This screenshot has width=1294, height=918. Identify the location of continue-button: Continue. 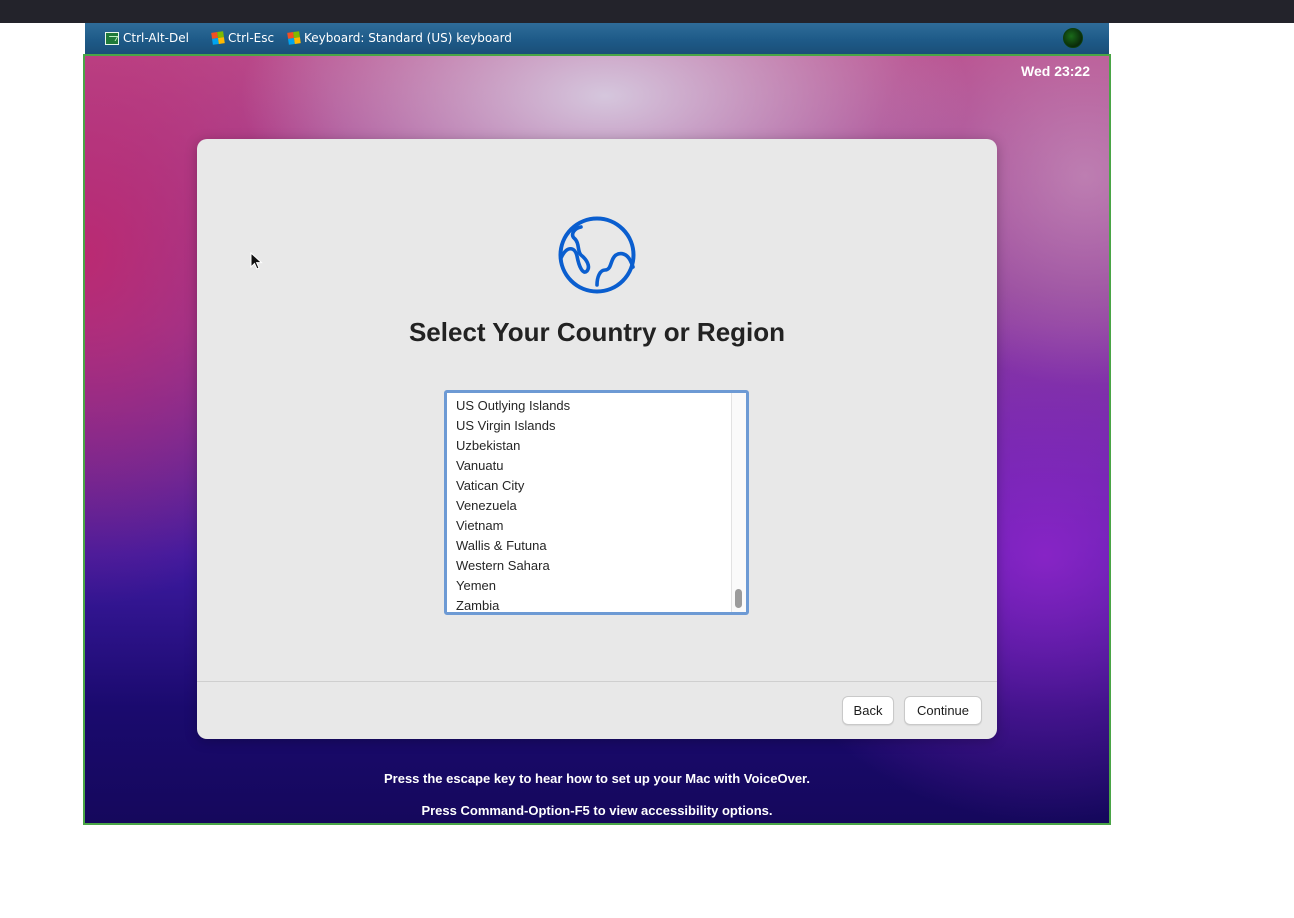
(943, 710).